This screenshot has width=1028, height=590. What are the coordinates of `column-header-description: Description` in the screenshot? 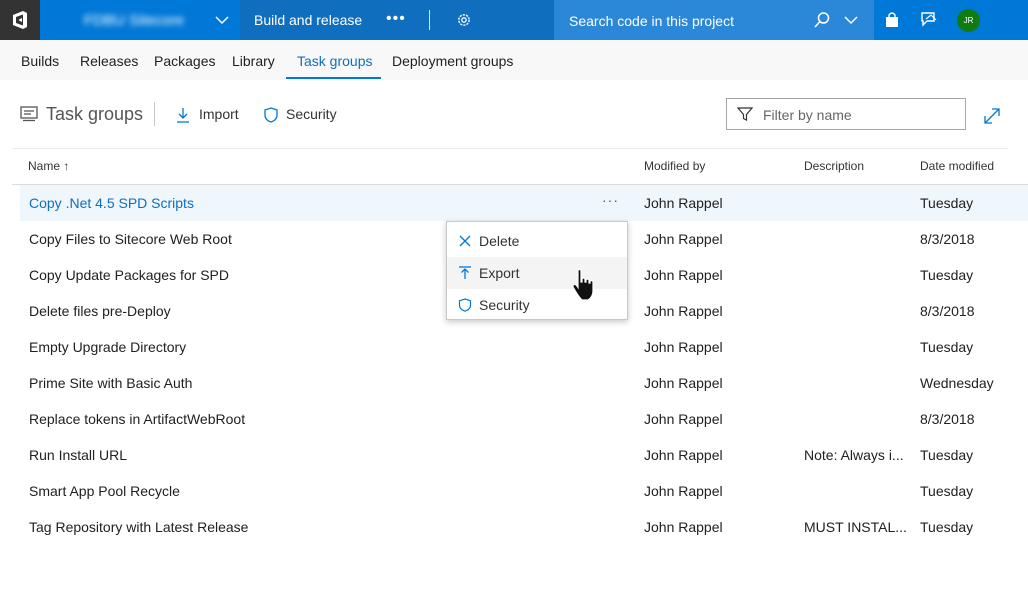 It's located at (834, 166).